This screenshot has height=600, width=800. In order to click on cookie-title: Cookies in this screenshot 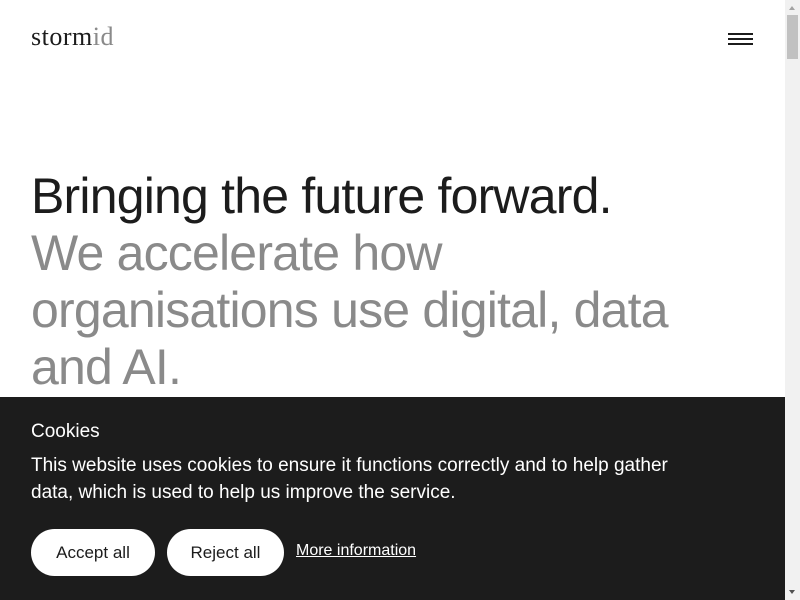, I will do `click(65, 431)`.